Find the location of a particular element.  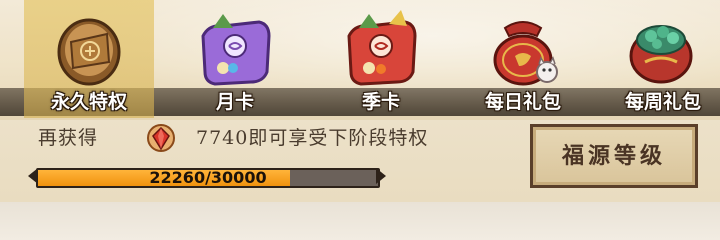

tab-season-card: 季卡 is located at coordinates (381, 59).